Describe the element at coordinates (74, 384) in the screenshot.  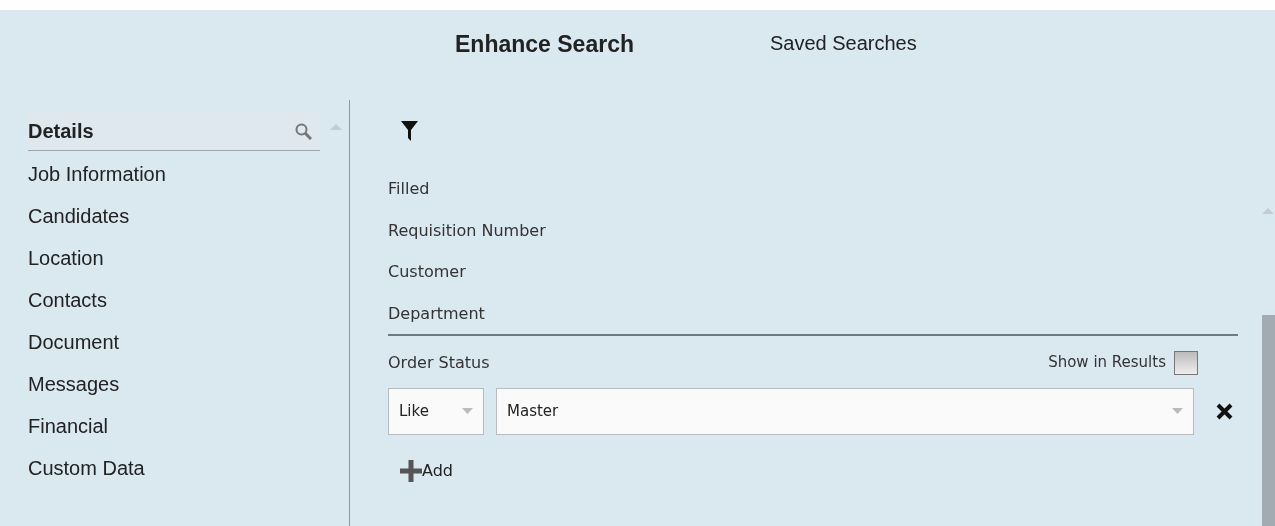
I see `sidebar-item: Messages` at that location.